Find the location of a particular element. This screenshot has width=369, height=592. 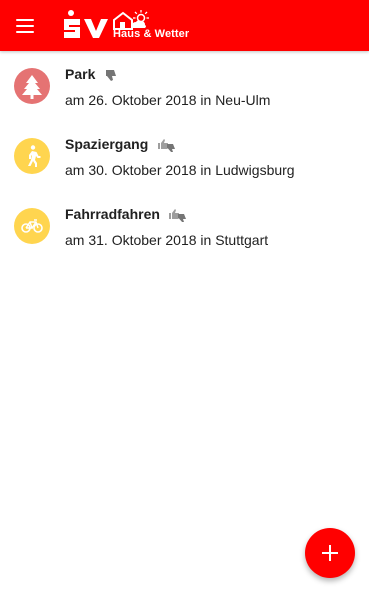

activity-subtitle: am 30. Oktober 2018 in Ludwigsburg is located at coordinates (180, 170).